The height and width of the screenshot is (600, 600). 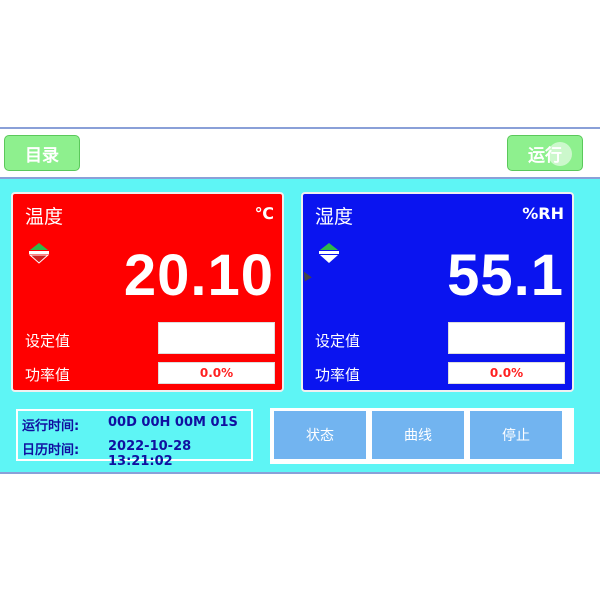 What do you see at coordinates (173, 422) in the screenshot?
I see `runtime-value: 00D 00H 00M 01S` at bounding box center [173, 422].